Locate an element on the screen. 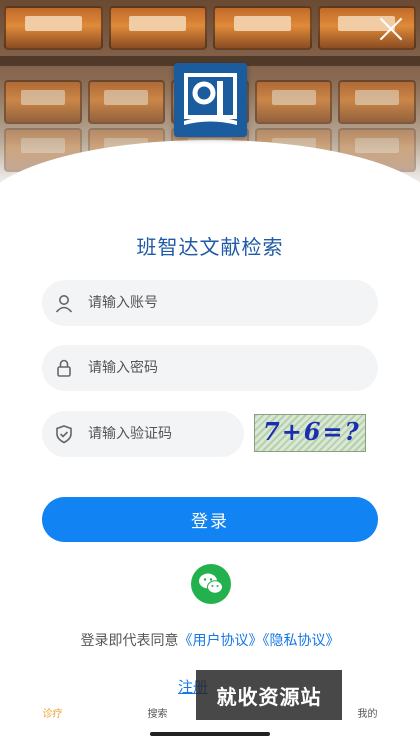 The image size is (420, 746). tab-search: 搜索 is located at coordinates (157, 712).